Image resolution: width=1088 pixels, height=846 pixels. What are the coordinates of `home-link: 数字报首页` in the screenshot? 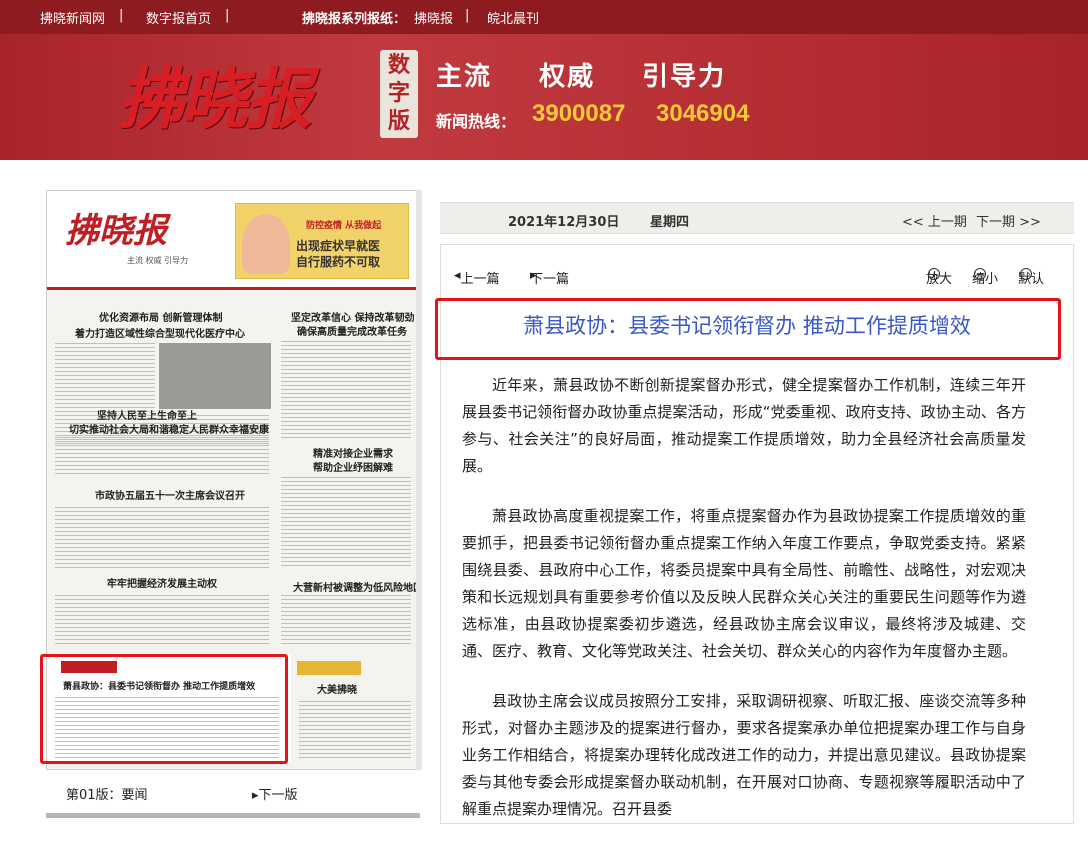 It's located at (178, 17).